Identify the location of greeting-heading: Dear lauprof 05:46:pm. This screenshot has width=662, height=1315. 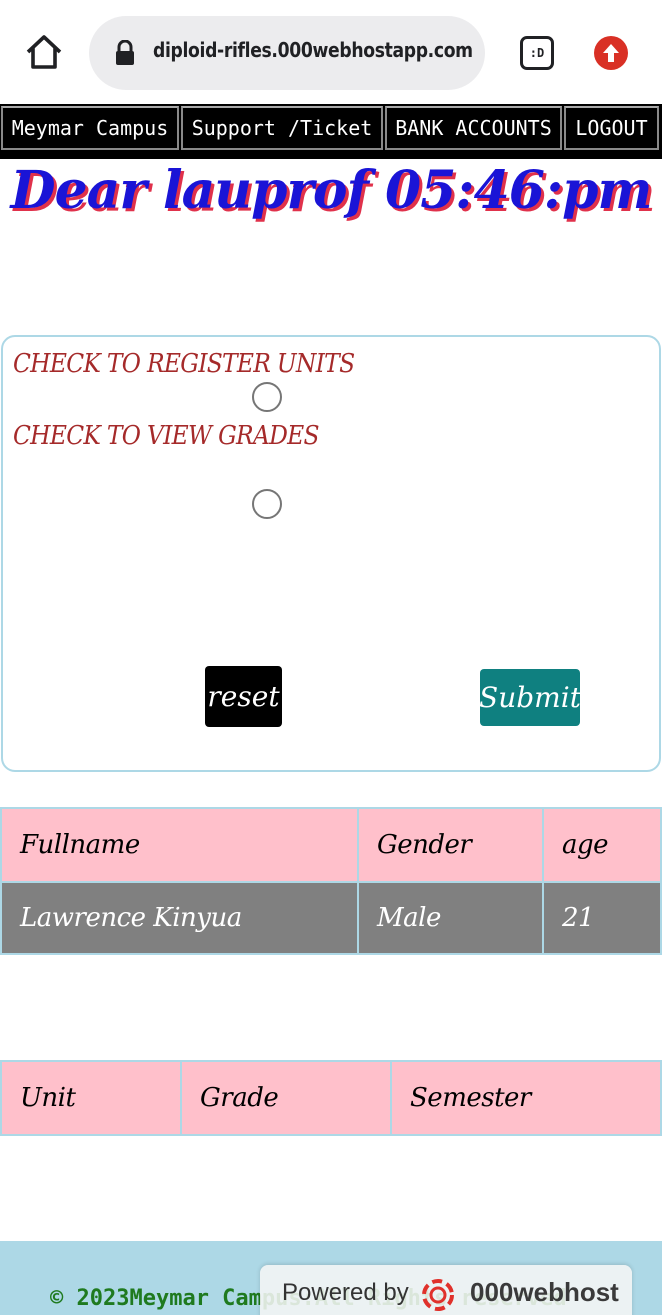
(331, 190).